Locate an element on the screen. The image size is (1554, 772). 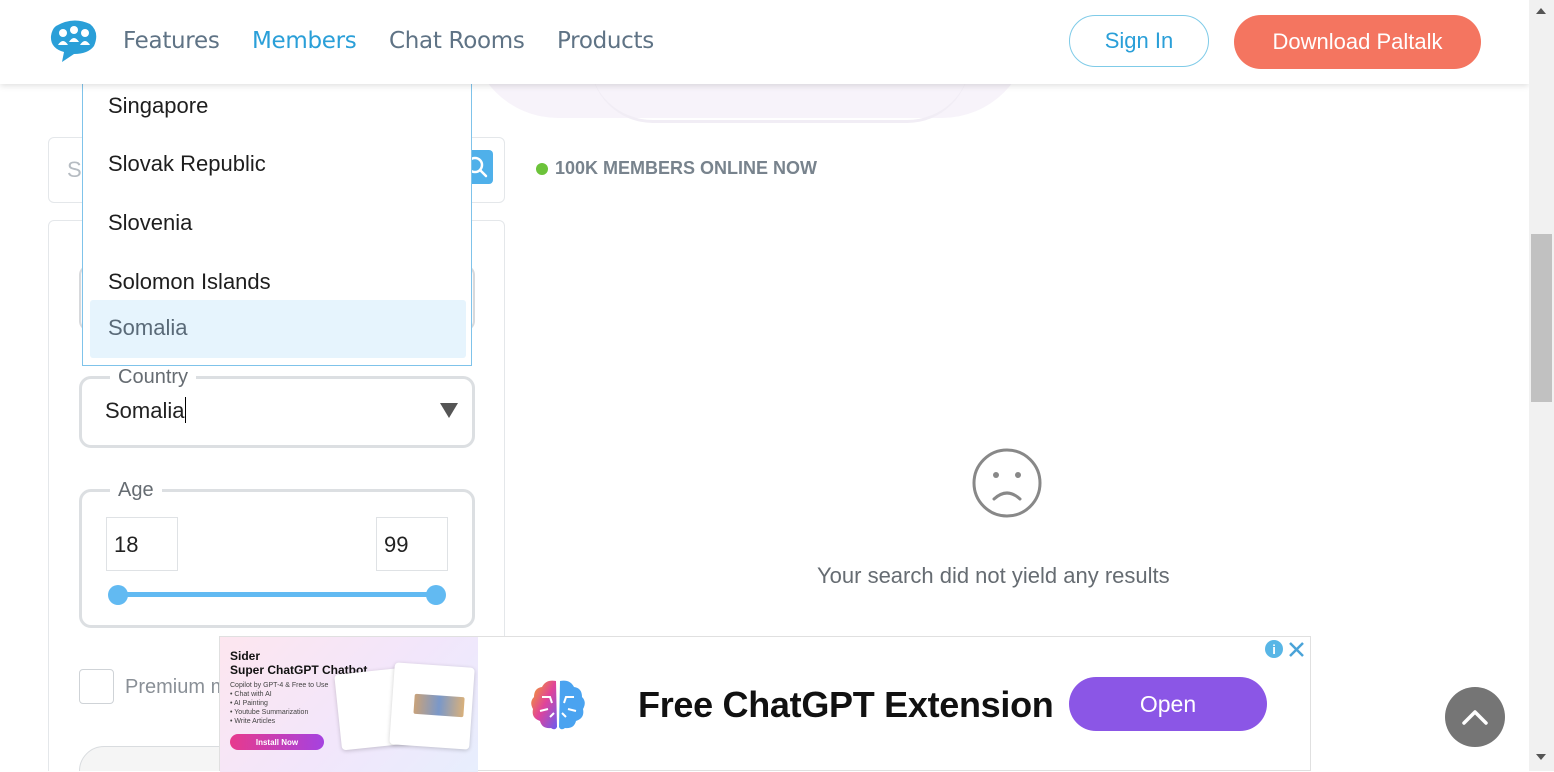
download-paltalk-button: Download Paltalk is located at coordinates (1357, 42).